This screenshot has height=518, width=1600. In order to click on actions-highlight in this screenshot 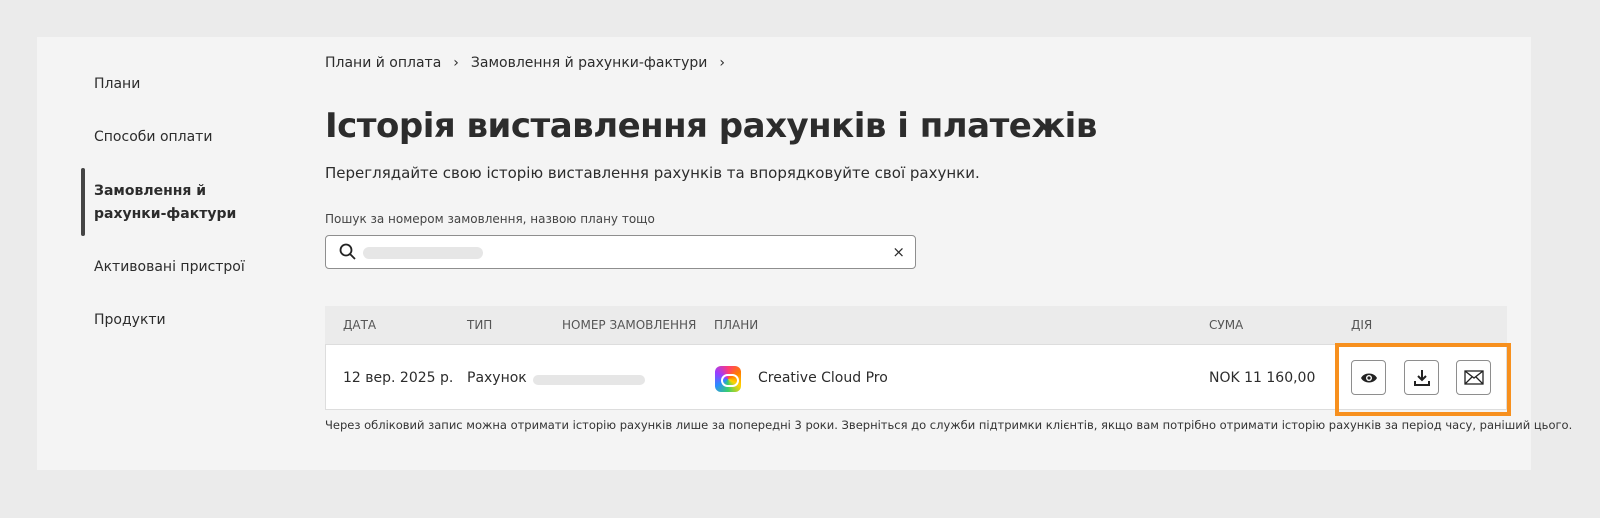, I will do `click(1423, 379)`.